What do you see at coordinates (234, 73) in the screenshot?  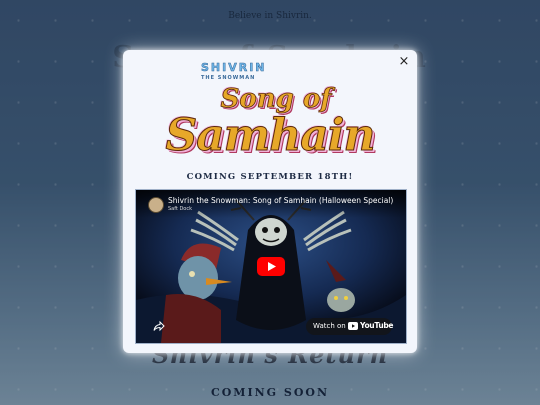 I see `logo-shivrin-wordmark: SHIVRIN THE SNOWMAN` at bounding box center [234, 73].